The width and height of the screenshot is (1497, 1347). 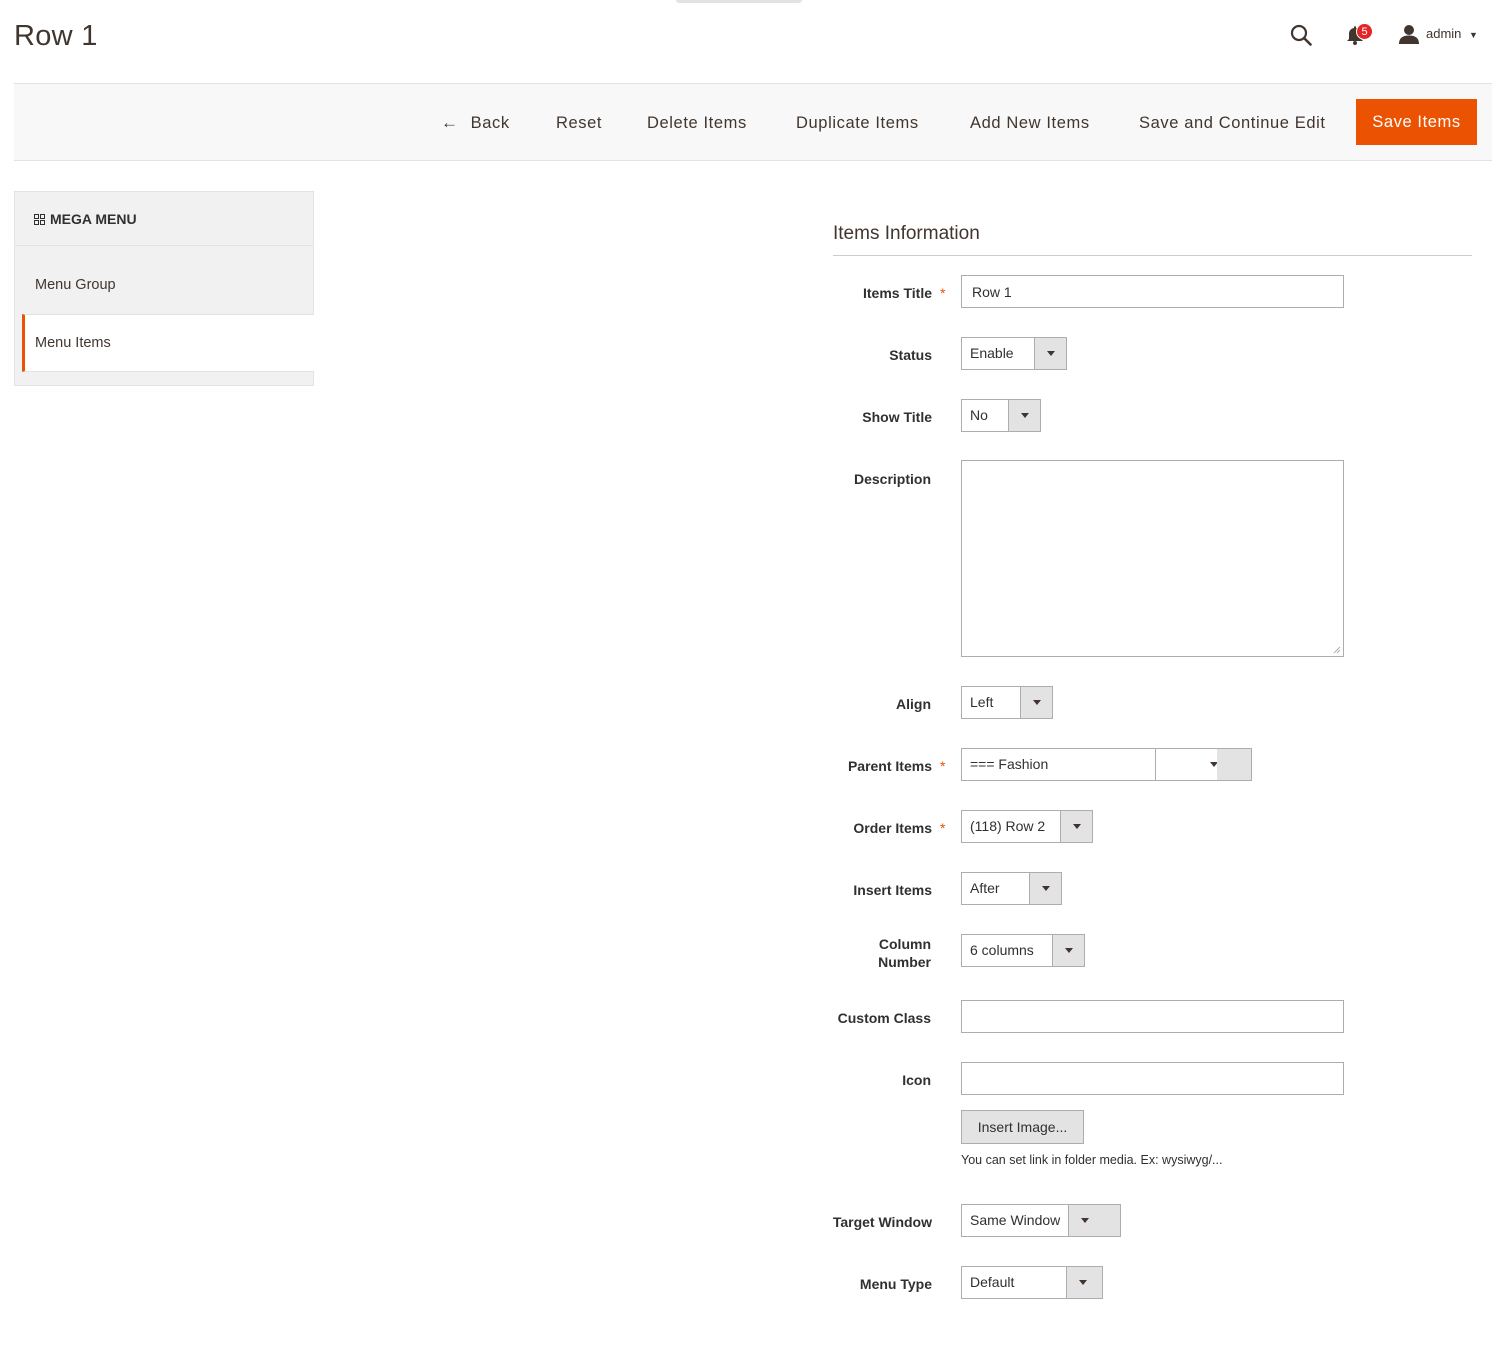 I want to click on select-scroll-track, so click(x=1234, y=764).